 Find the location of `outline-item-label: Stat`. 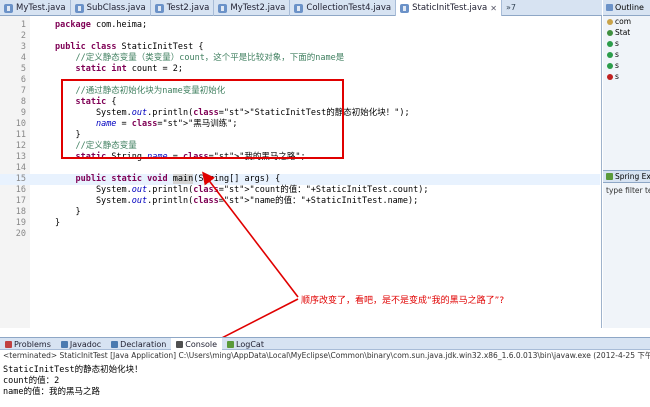

outline-item-label: Stat is located at coordinates (623, 32).